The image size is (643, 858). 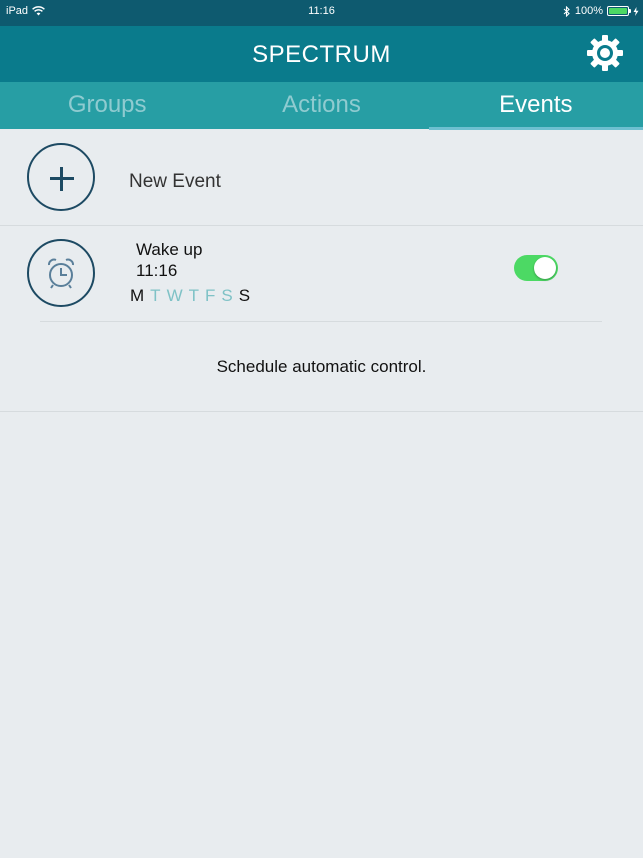 I want to click on battery-percent: 100%, so click(x=588, y=11).